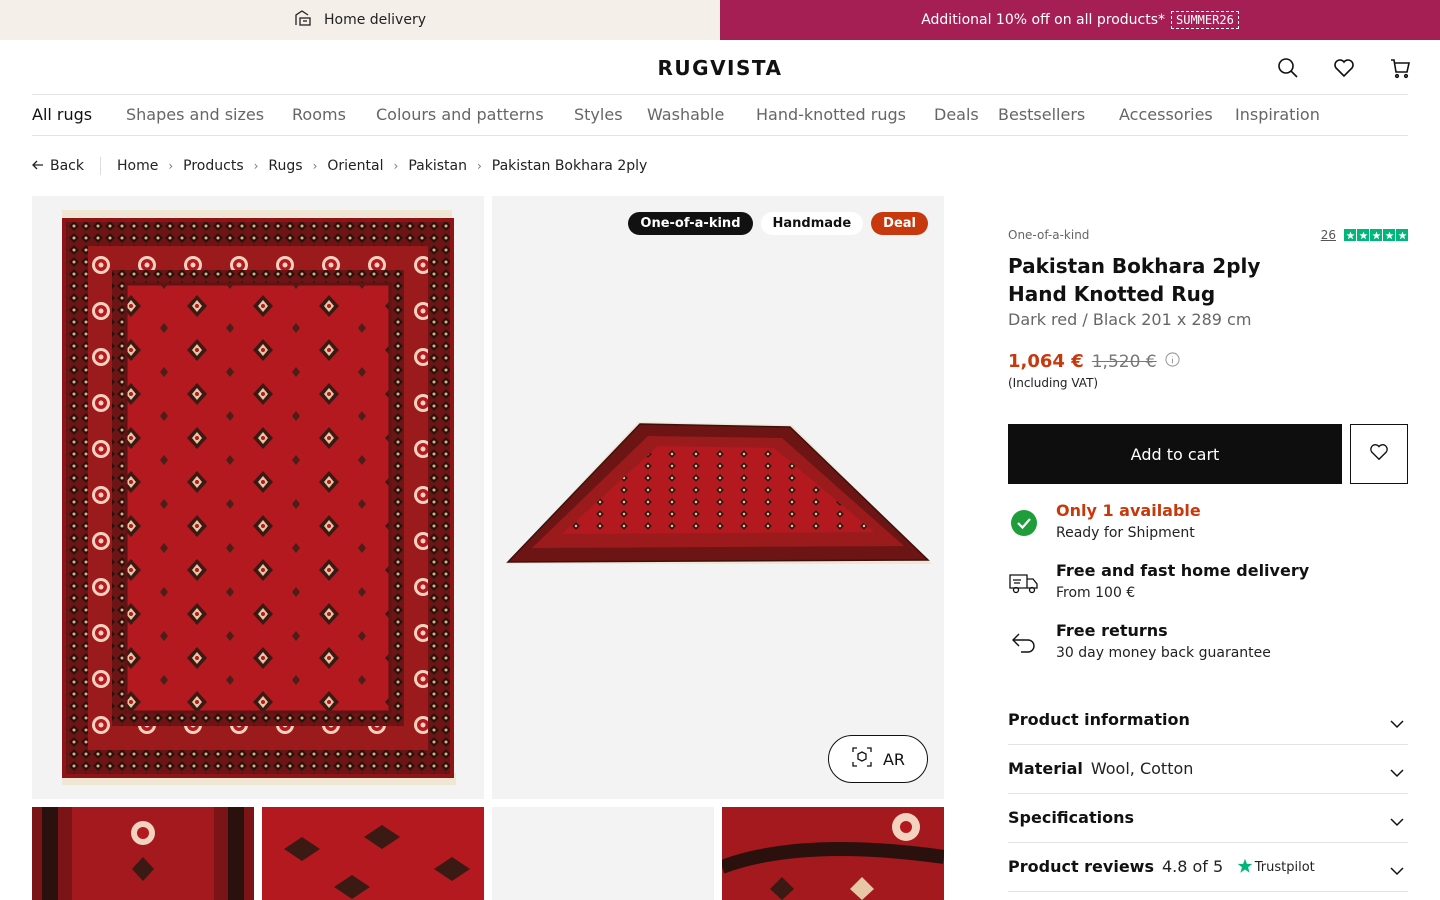 This screenshot has height=900, width=1440. I want to click on stock-title: Only 1 available, so click(1128, 510).